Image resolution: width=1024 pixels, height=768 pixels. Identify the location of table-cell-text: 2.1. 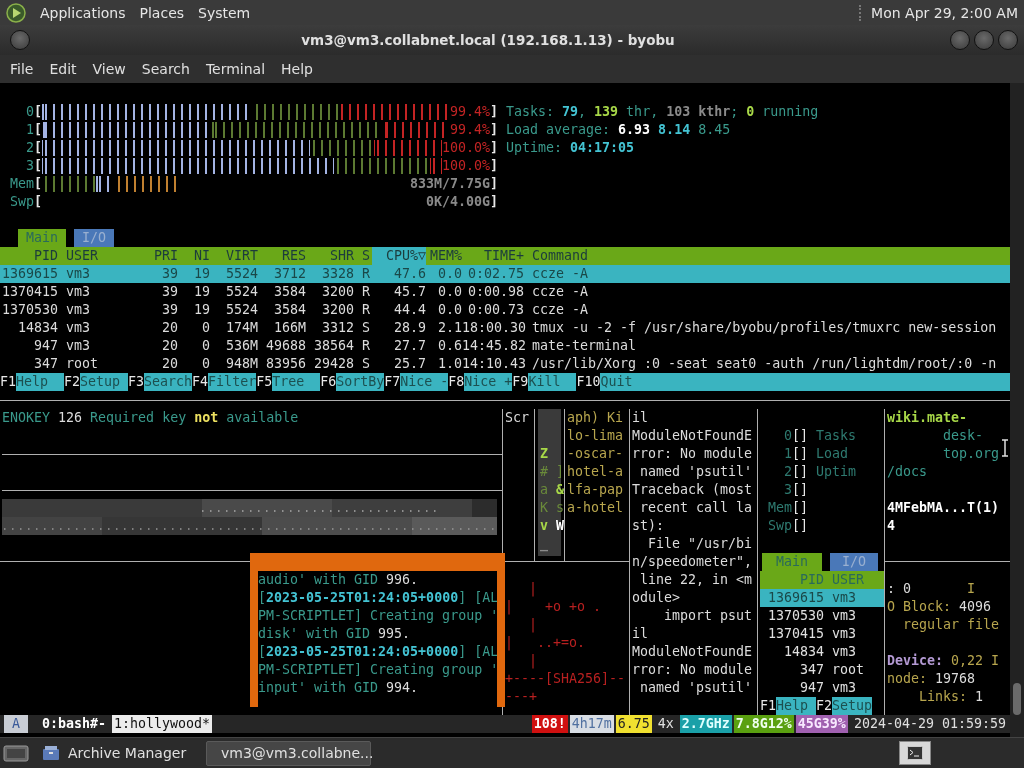
(449, 328).